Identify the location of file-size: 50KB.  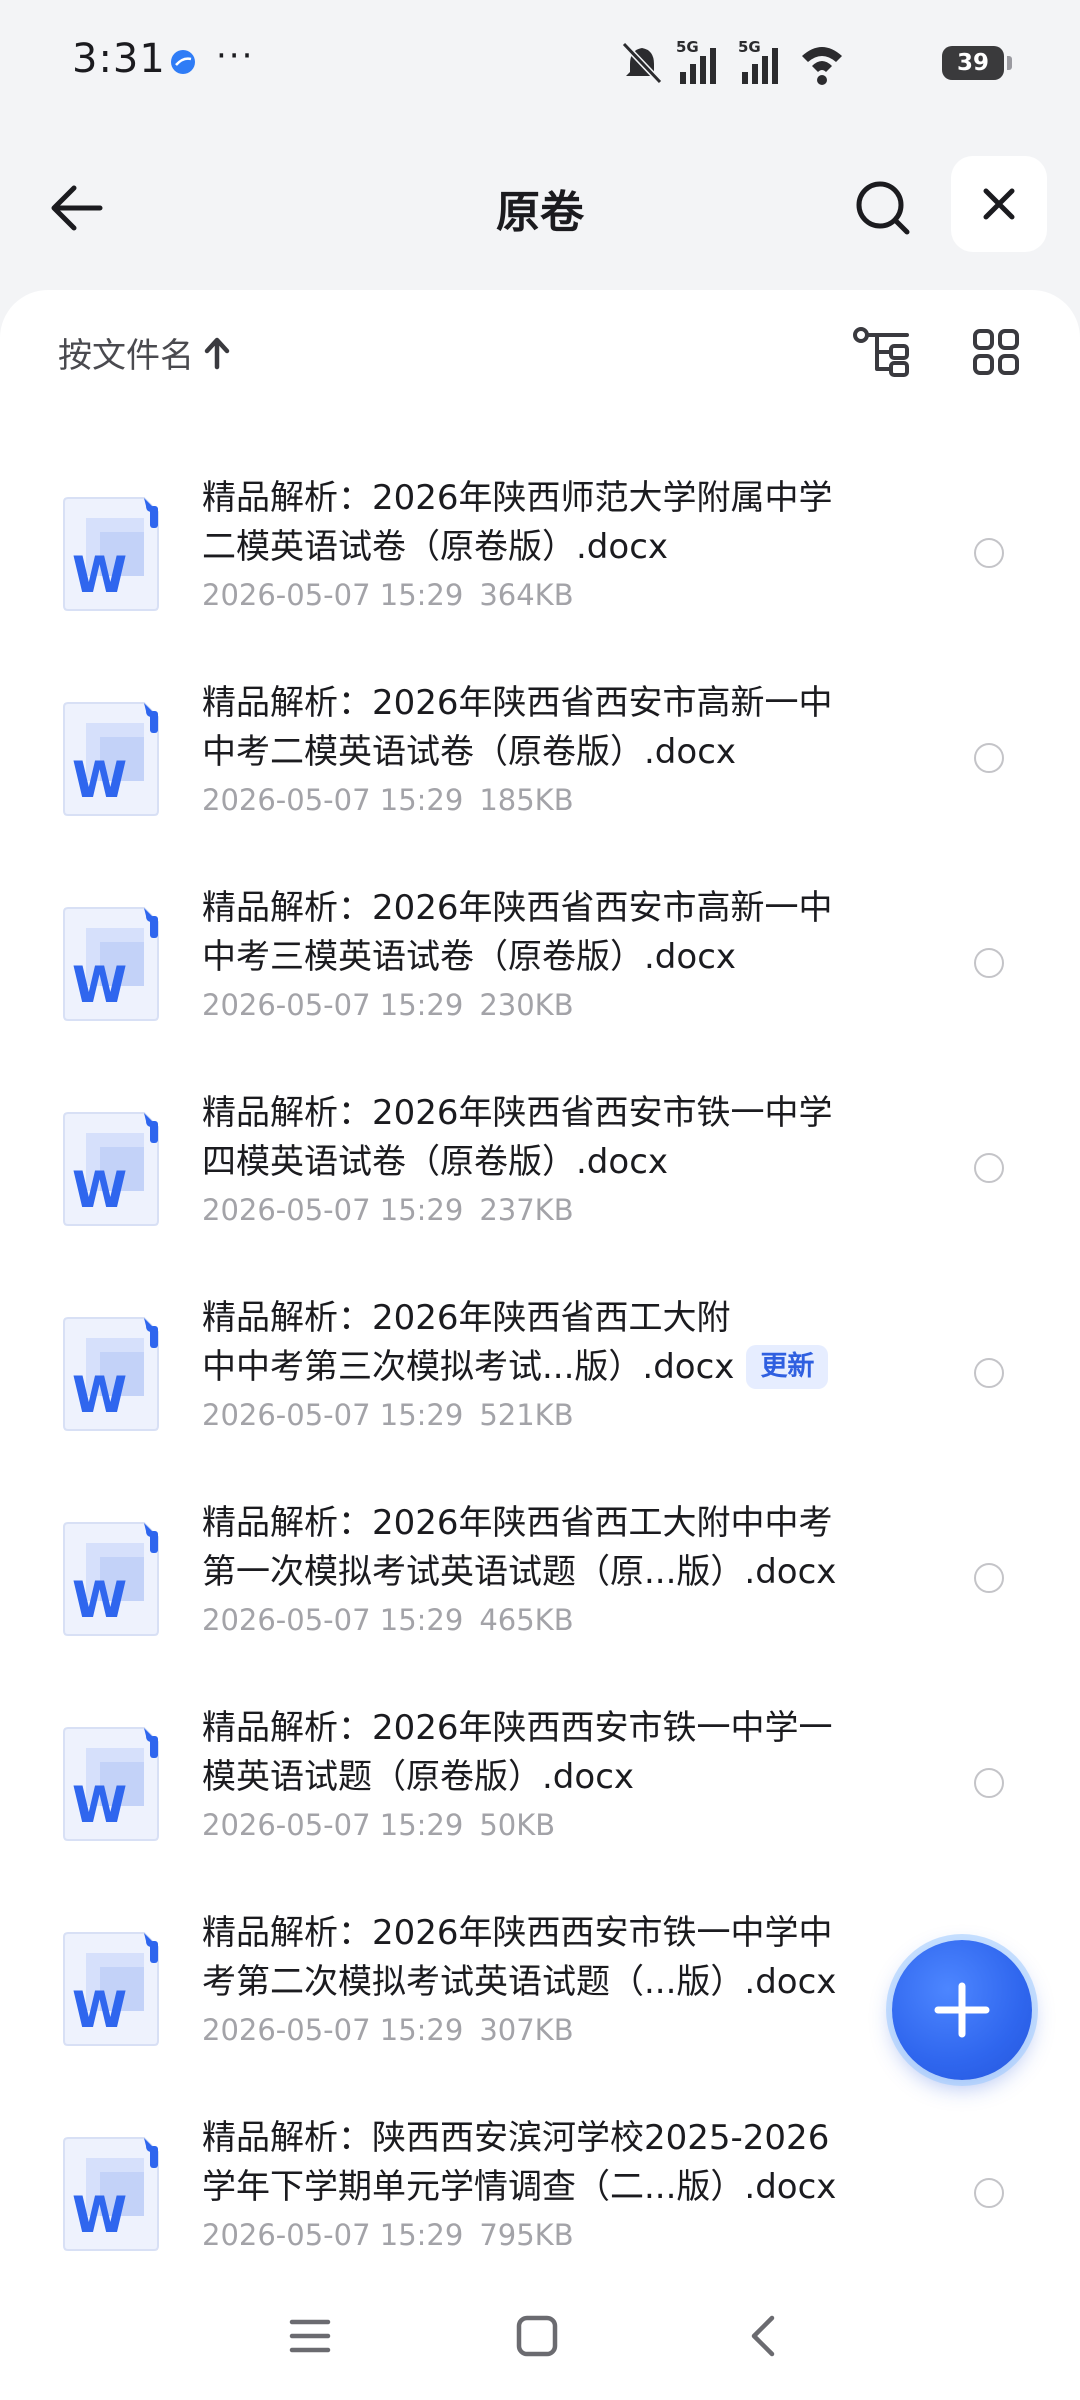
(517, 1825).